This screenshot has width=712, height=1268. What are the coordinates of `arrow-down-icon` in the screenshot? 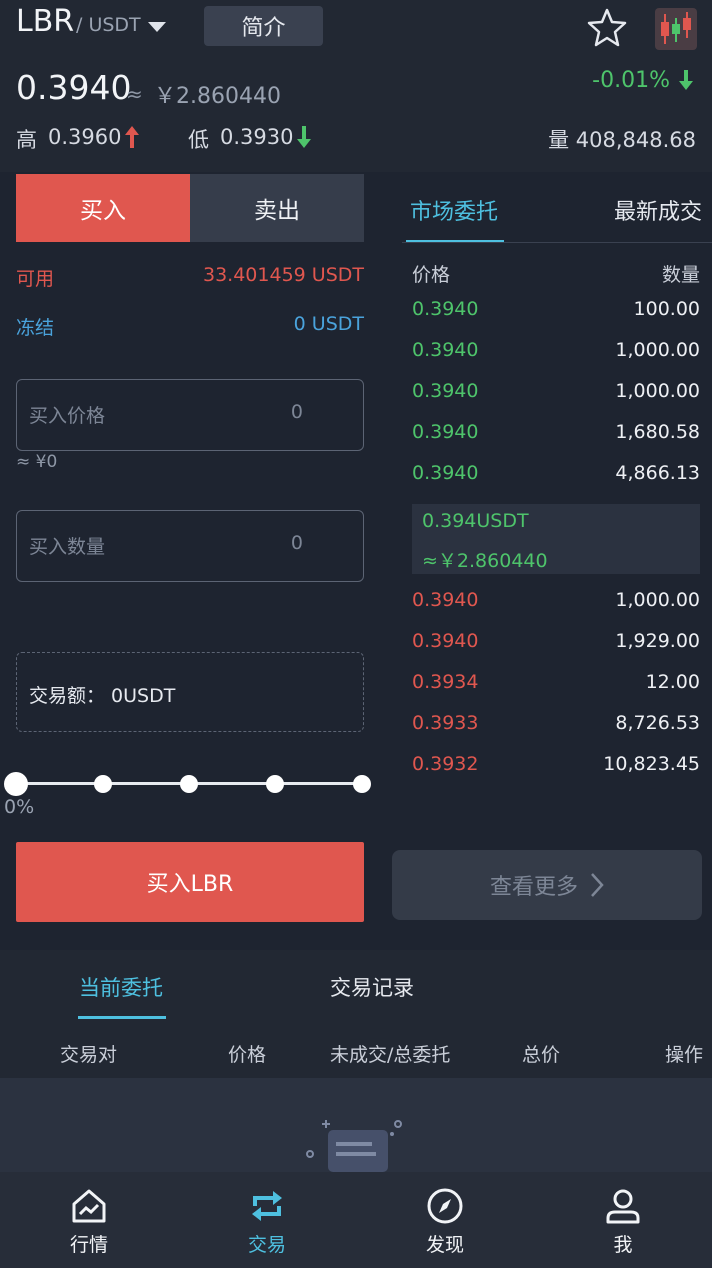 It's located at (304, 137).